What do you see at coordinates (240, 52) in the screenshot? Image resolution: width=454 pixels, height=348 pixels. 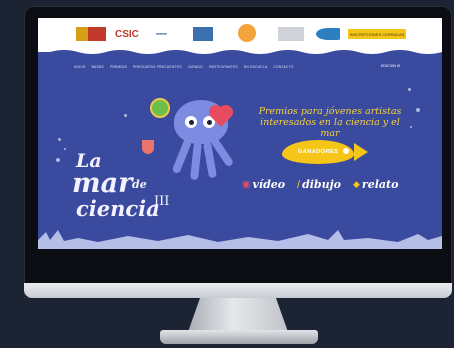 I see `header-wave` at bounding box center [240, 52].